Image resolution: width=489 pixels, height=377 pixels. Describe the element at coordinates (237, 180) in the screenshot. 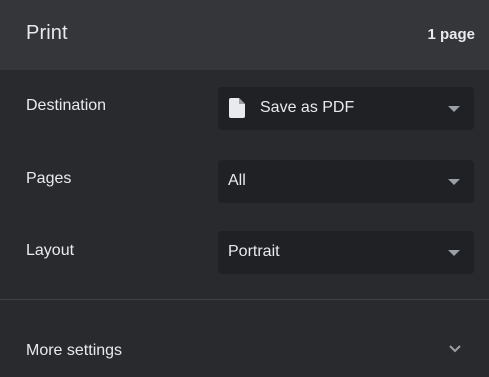

I see `pages-value: All` at that location.